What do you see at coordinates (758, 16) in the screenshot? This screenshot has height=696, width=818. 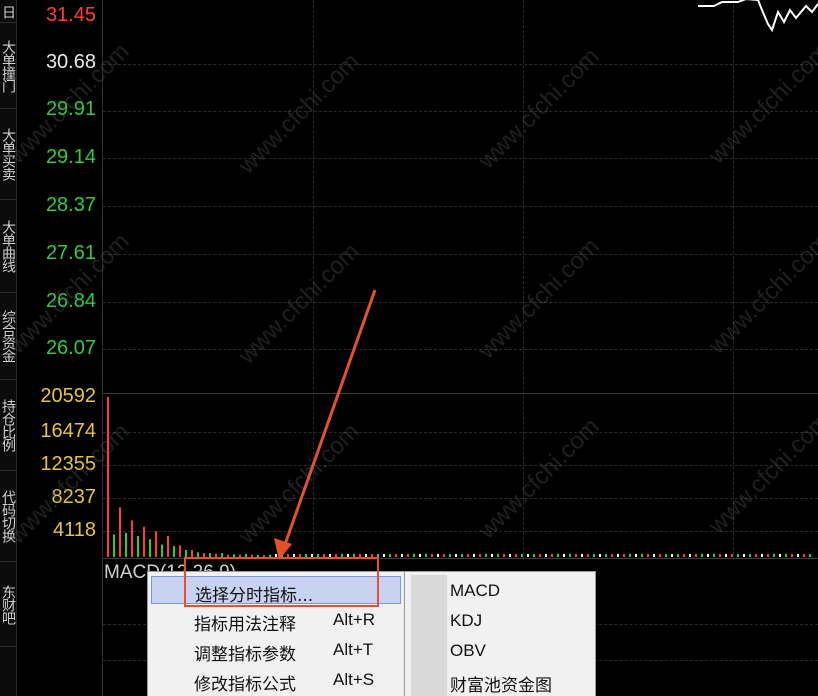 I see `price-line` at bounding box center [758, 16].